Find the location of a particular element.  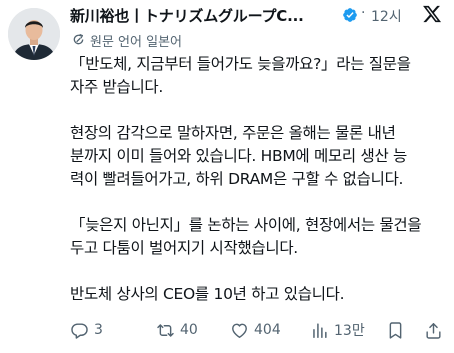

like-button: 404 is located at coordinates (255, 330).